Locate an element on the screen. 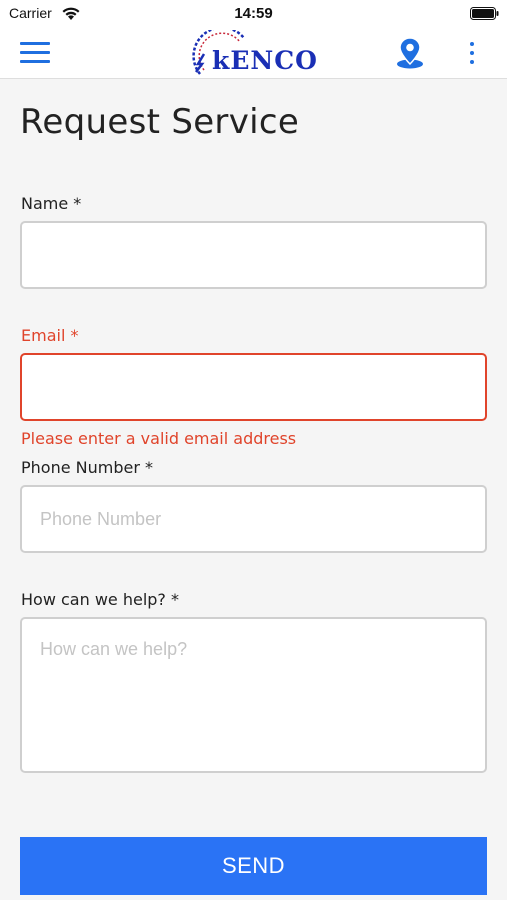  logo-wordmark: kENCO is located at coordinates (265, 60).